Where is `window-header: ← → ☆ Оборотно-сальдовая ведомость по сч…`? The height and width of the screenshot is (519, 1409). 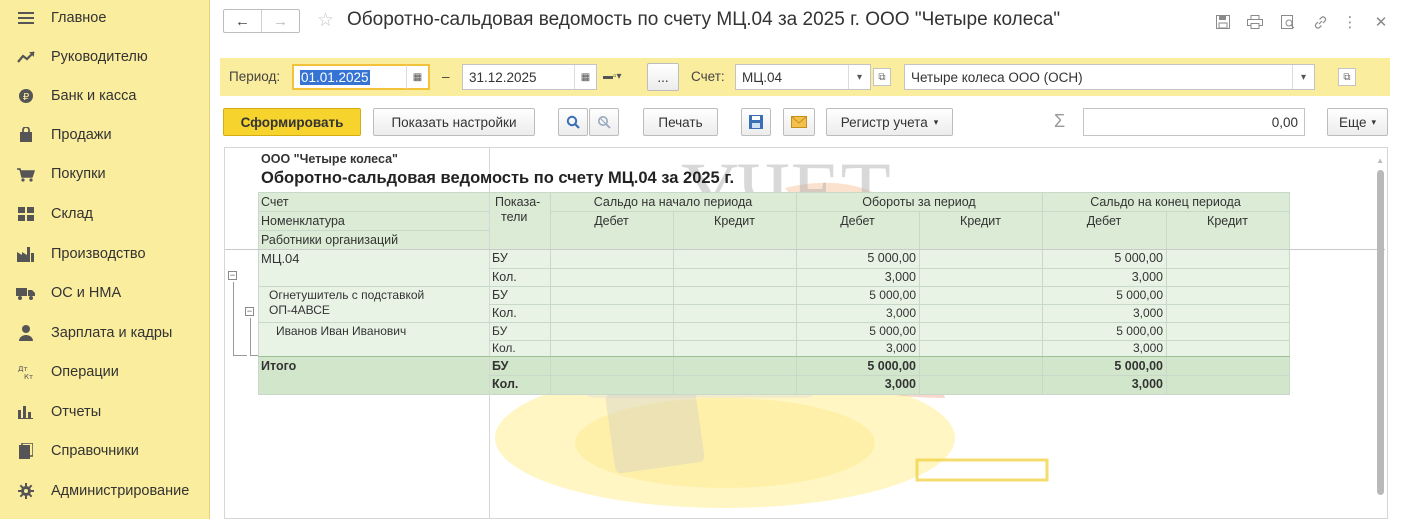
window-header: ← → ☆ Оборотно-сальдовая ведомость по сч… is located at coordinates (809, 22).